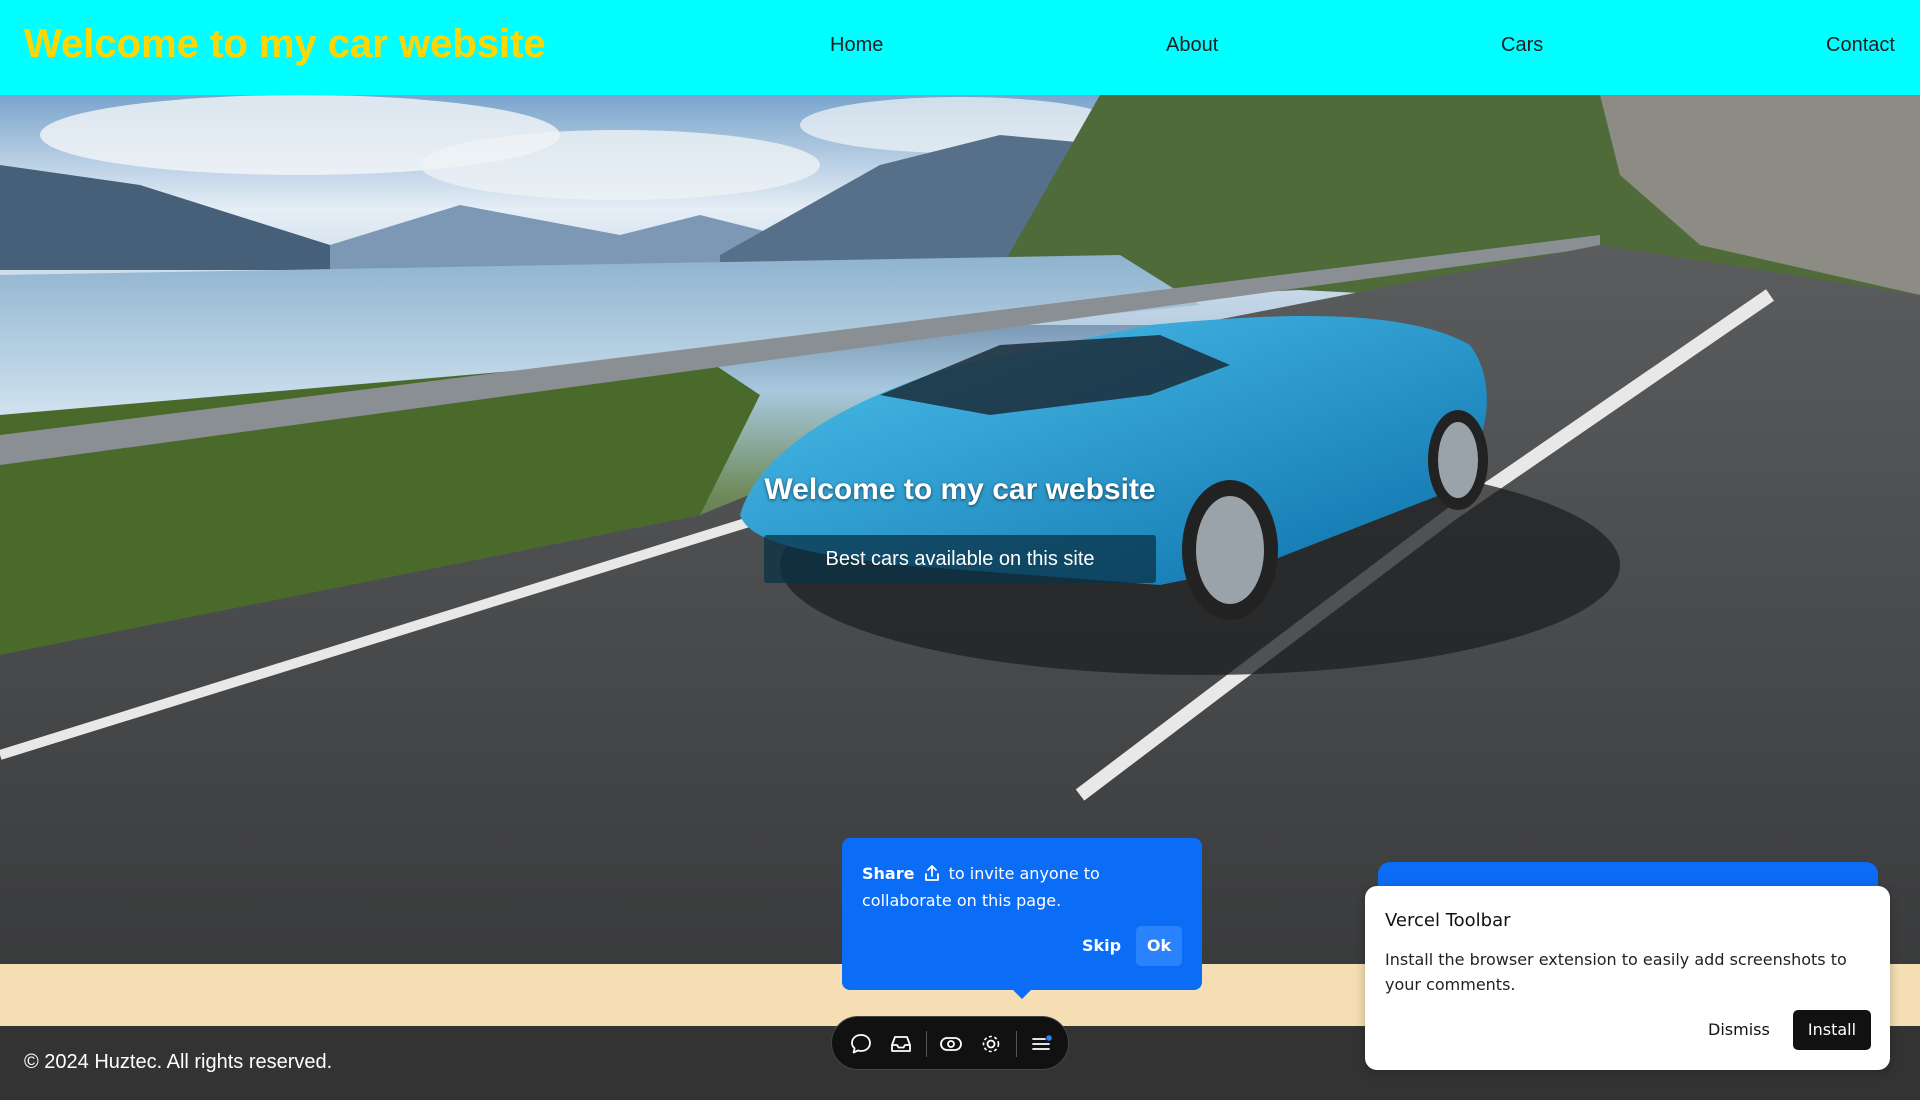  Describe the element at coordinates (1832, 1030) in the screenshot. I see `install-button: Install` at that location.